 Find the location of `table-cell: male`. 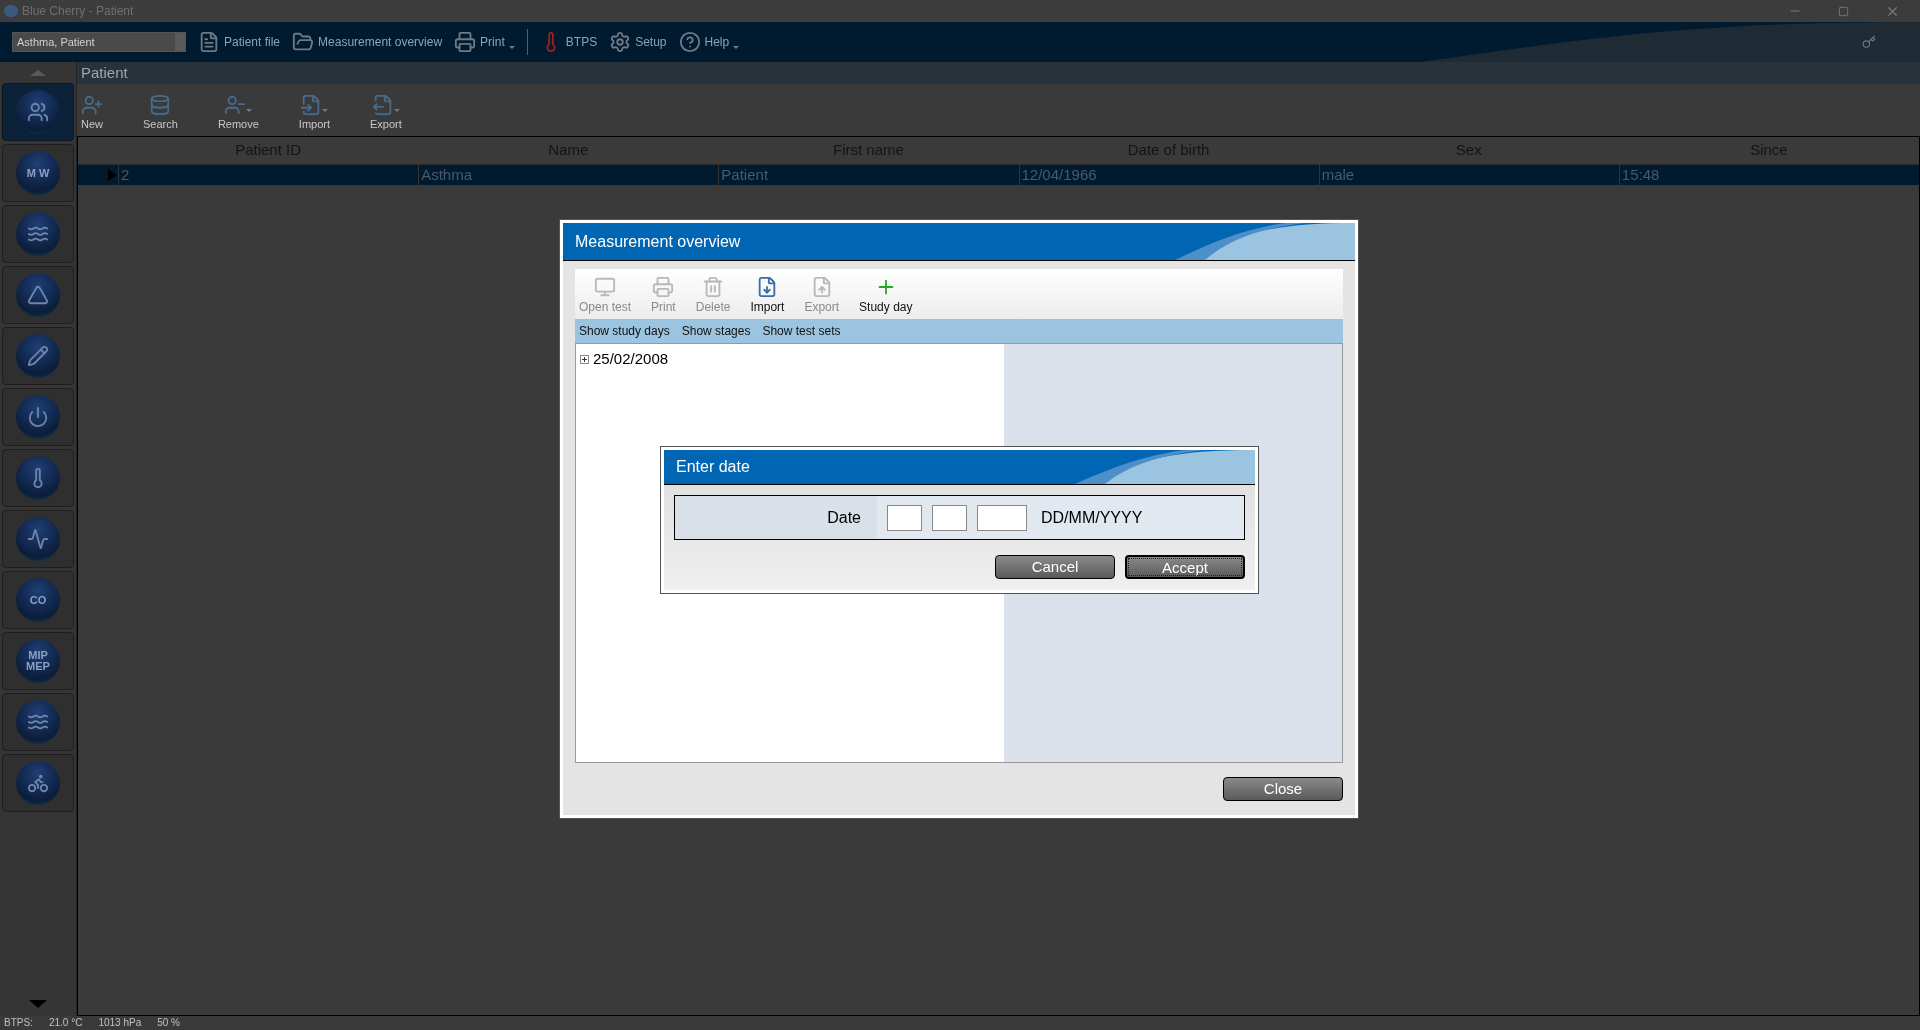

table-cell: male is located at coordinates (1468, 175).